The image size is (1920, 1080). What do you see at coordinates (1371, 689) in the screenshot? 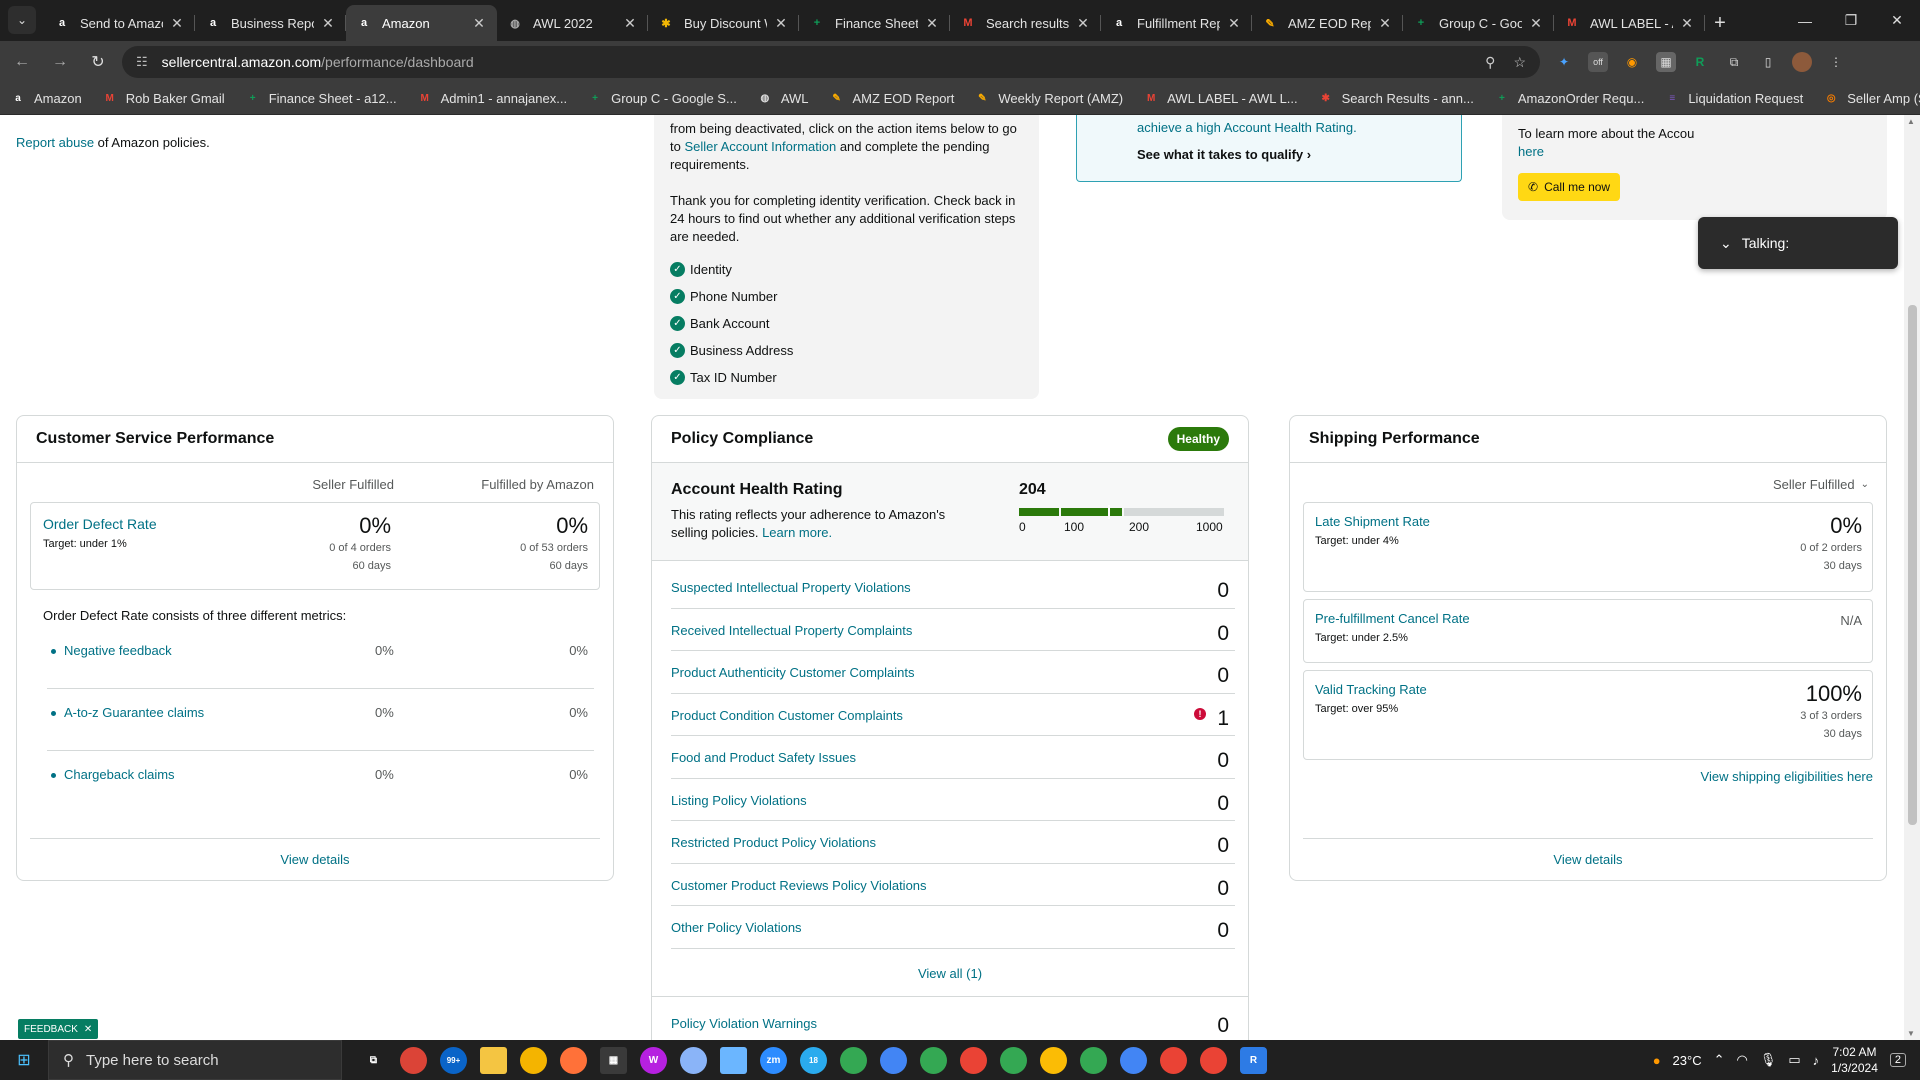
I see `valid-tracking-rate-link: Valid Tracking Rate` at bounding box center [1371, 689].